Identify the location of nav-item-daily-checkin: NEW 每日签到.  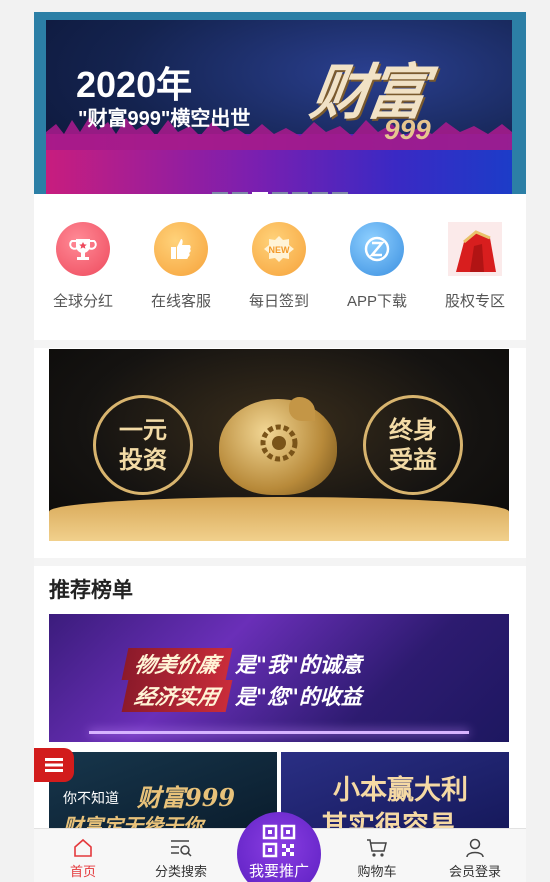
(279, 272).